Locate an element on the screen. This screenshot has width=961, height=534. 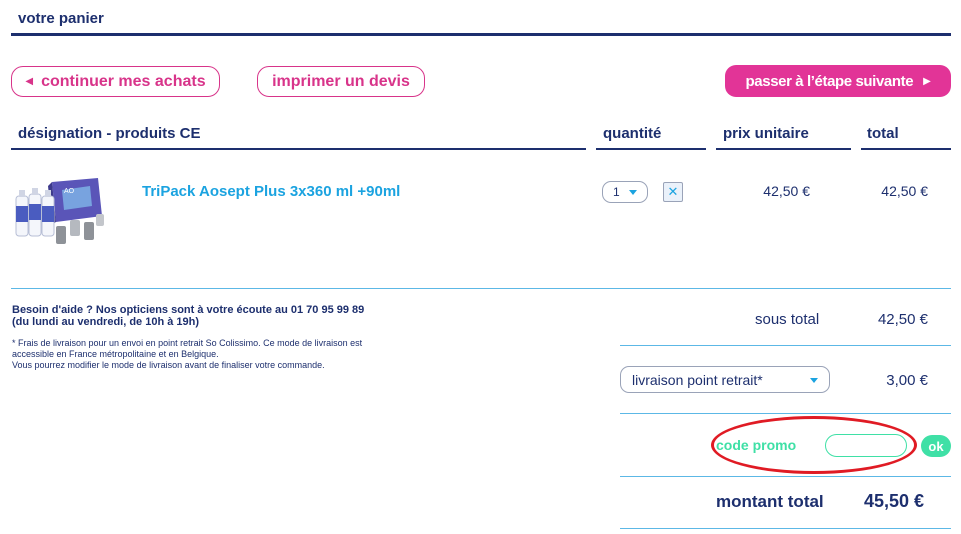
next-step-button: passer à l’étape suivante ▶ is located at coordinates (838, 81).